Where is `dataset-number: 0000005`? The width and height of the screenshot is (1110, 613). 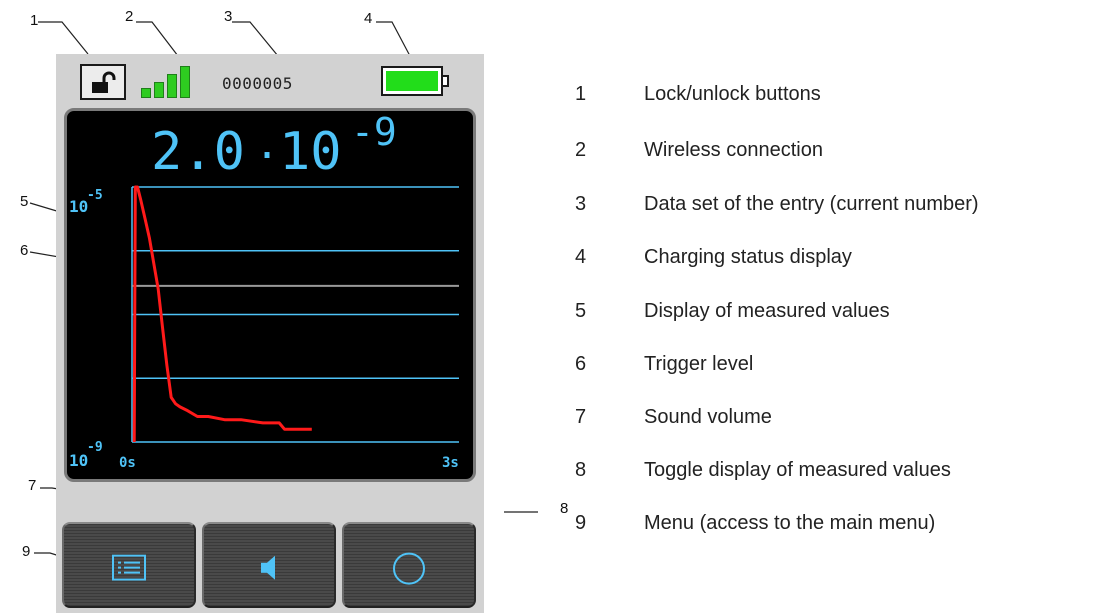 dataset-number: 0000005 is located at coordinates (257, 83).